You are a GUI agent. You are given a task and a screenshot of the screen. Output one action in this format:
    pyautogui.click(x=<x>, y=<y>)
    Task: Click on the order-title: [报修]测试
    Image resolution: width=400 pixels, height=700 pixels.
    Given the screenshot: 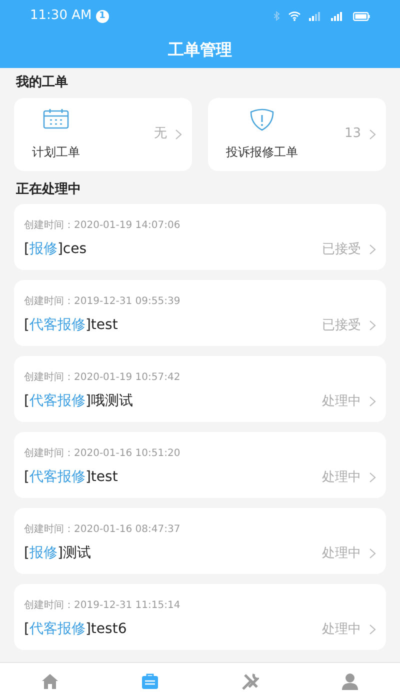 What is the action you would take?
    pyautogui.click(x=57, y=553)
    